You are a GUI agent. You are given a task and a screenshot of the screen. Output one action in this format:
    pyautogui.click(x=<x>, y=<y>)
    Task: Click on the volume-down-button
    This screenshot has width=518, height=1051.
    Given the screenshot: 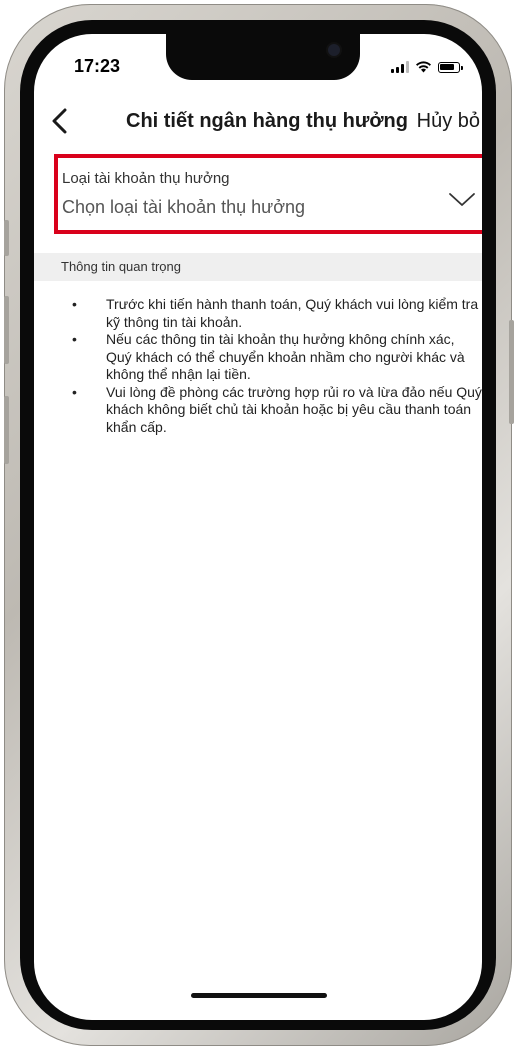 What is the action you would take?
    pyautogui.click(x=6, y=430)
    